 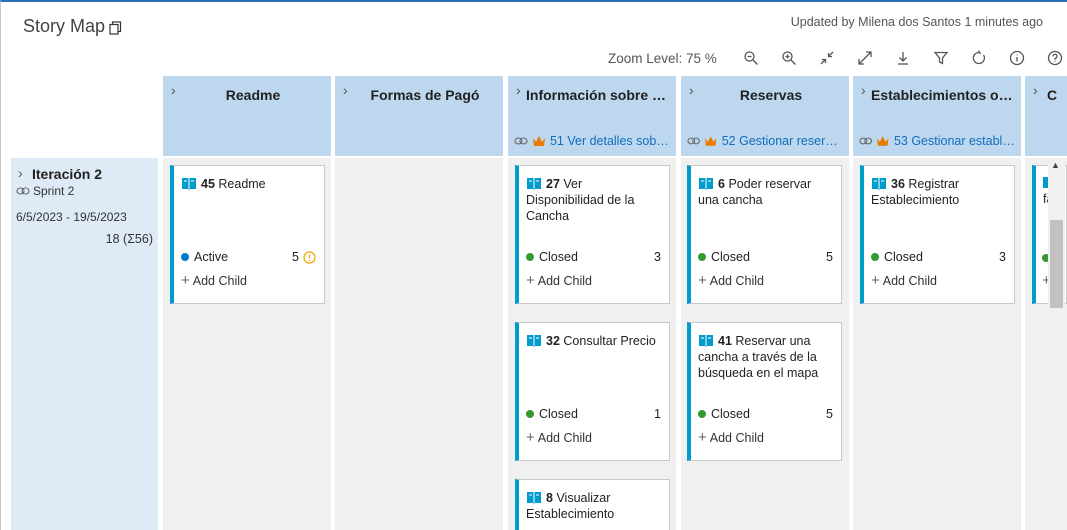 What do you see at coordinates (766, 192) in the screenshot?
I see `card-title: 6 Poder reservar una cancha` at bounding box center [766, 192].